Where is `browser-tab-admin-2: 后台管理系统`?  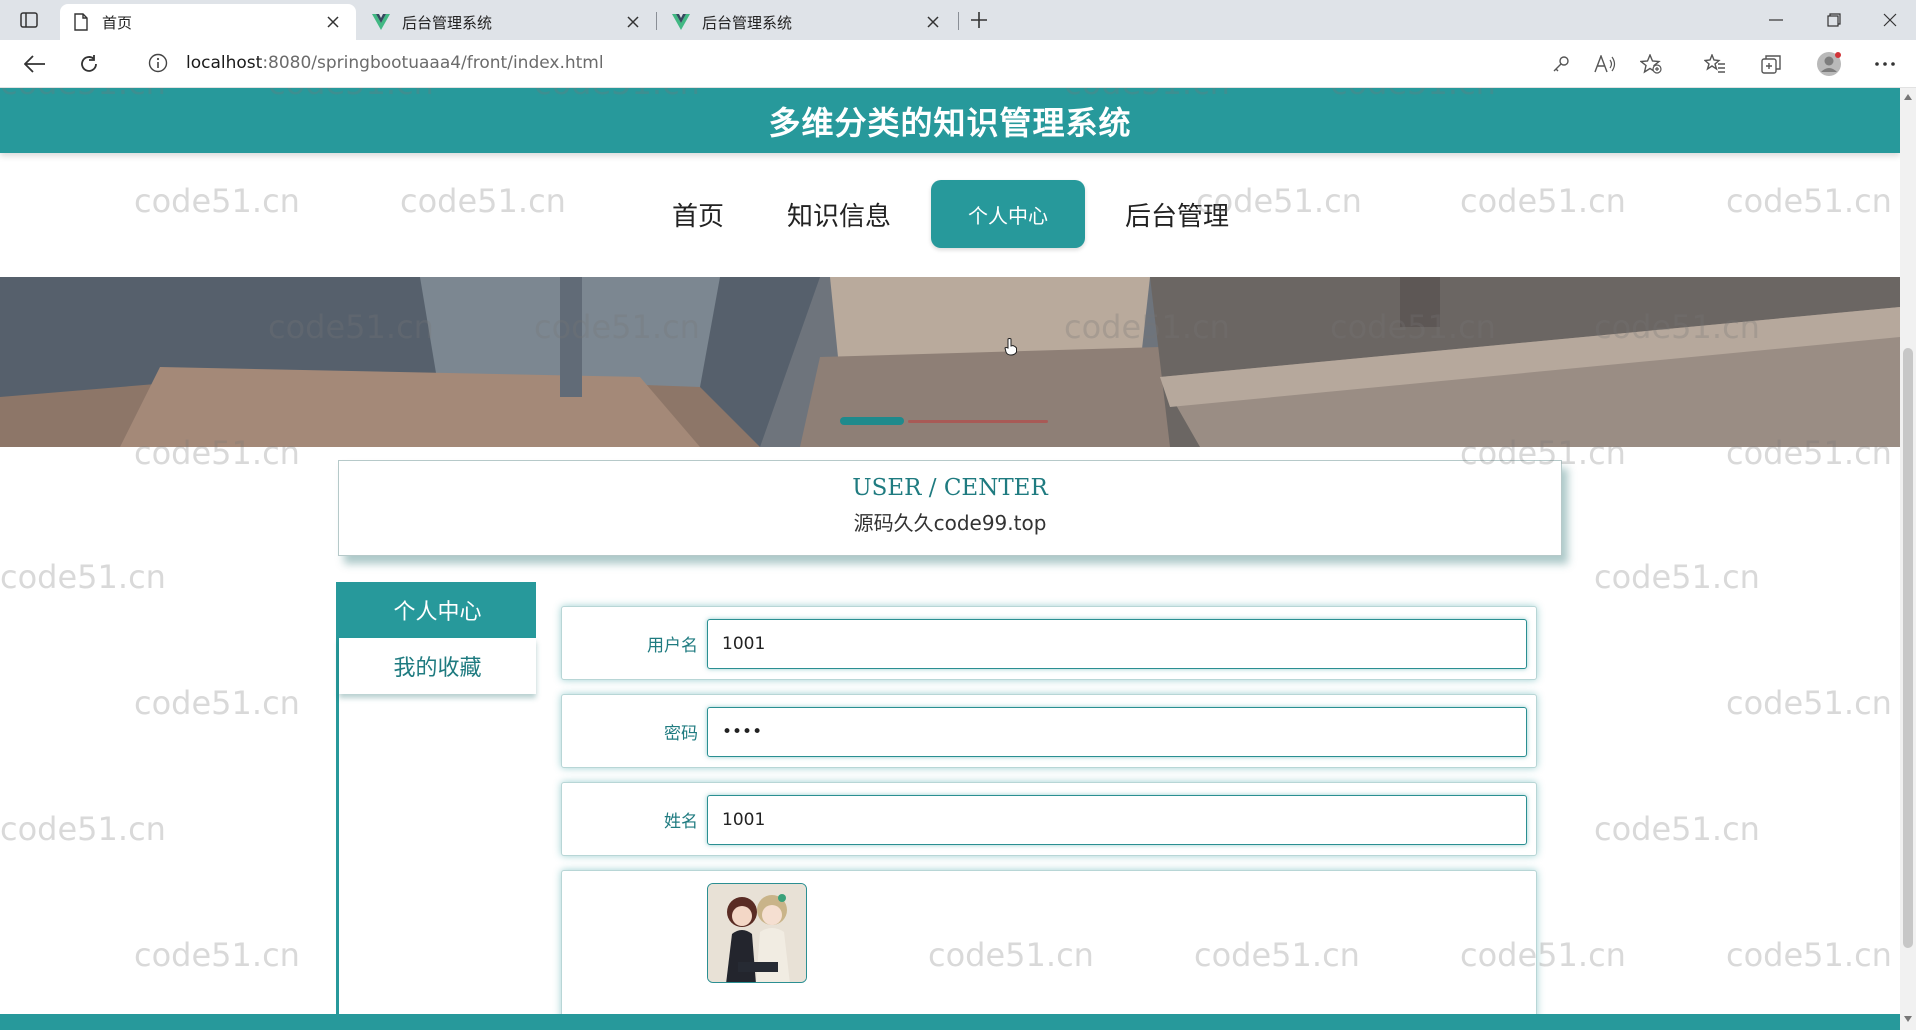
browser-tab-admin-2: 后台管理系统 is located at coordinates (808, 22).